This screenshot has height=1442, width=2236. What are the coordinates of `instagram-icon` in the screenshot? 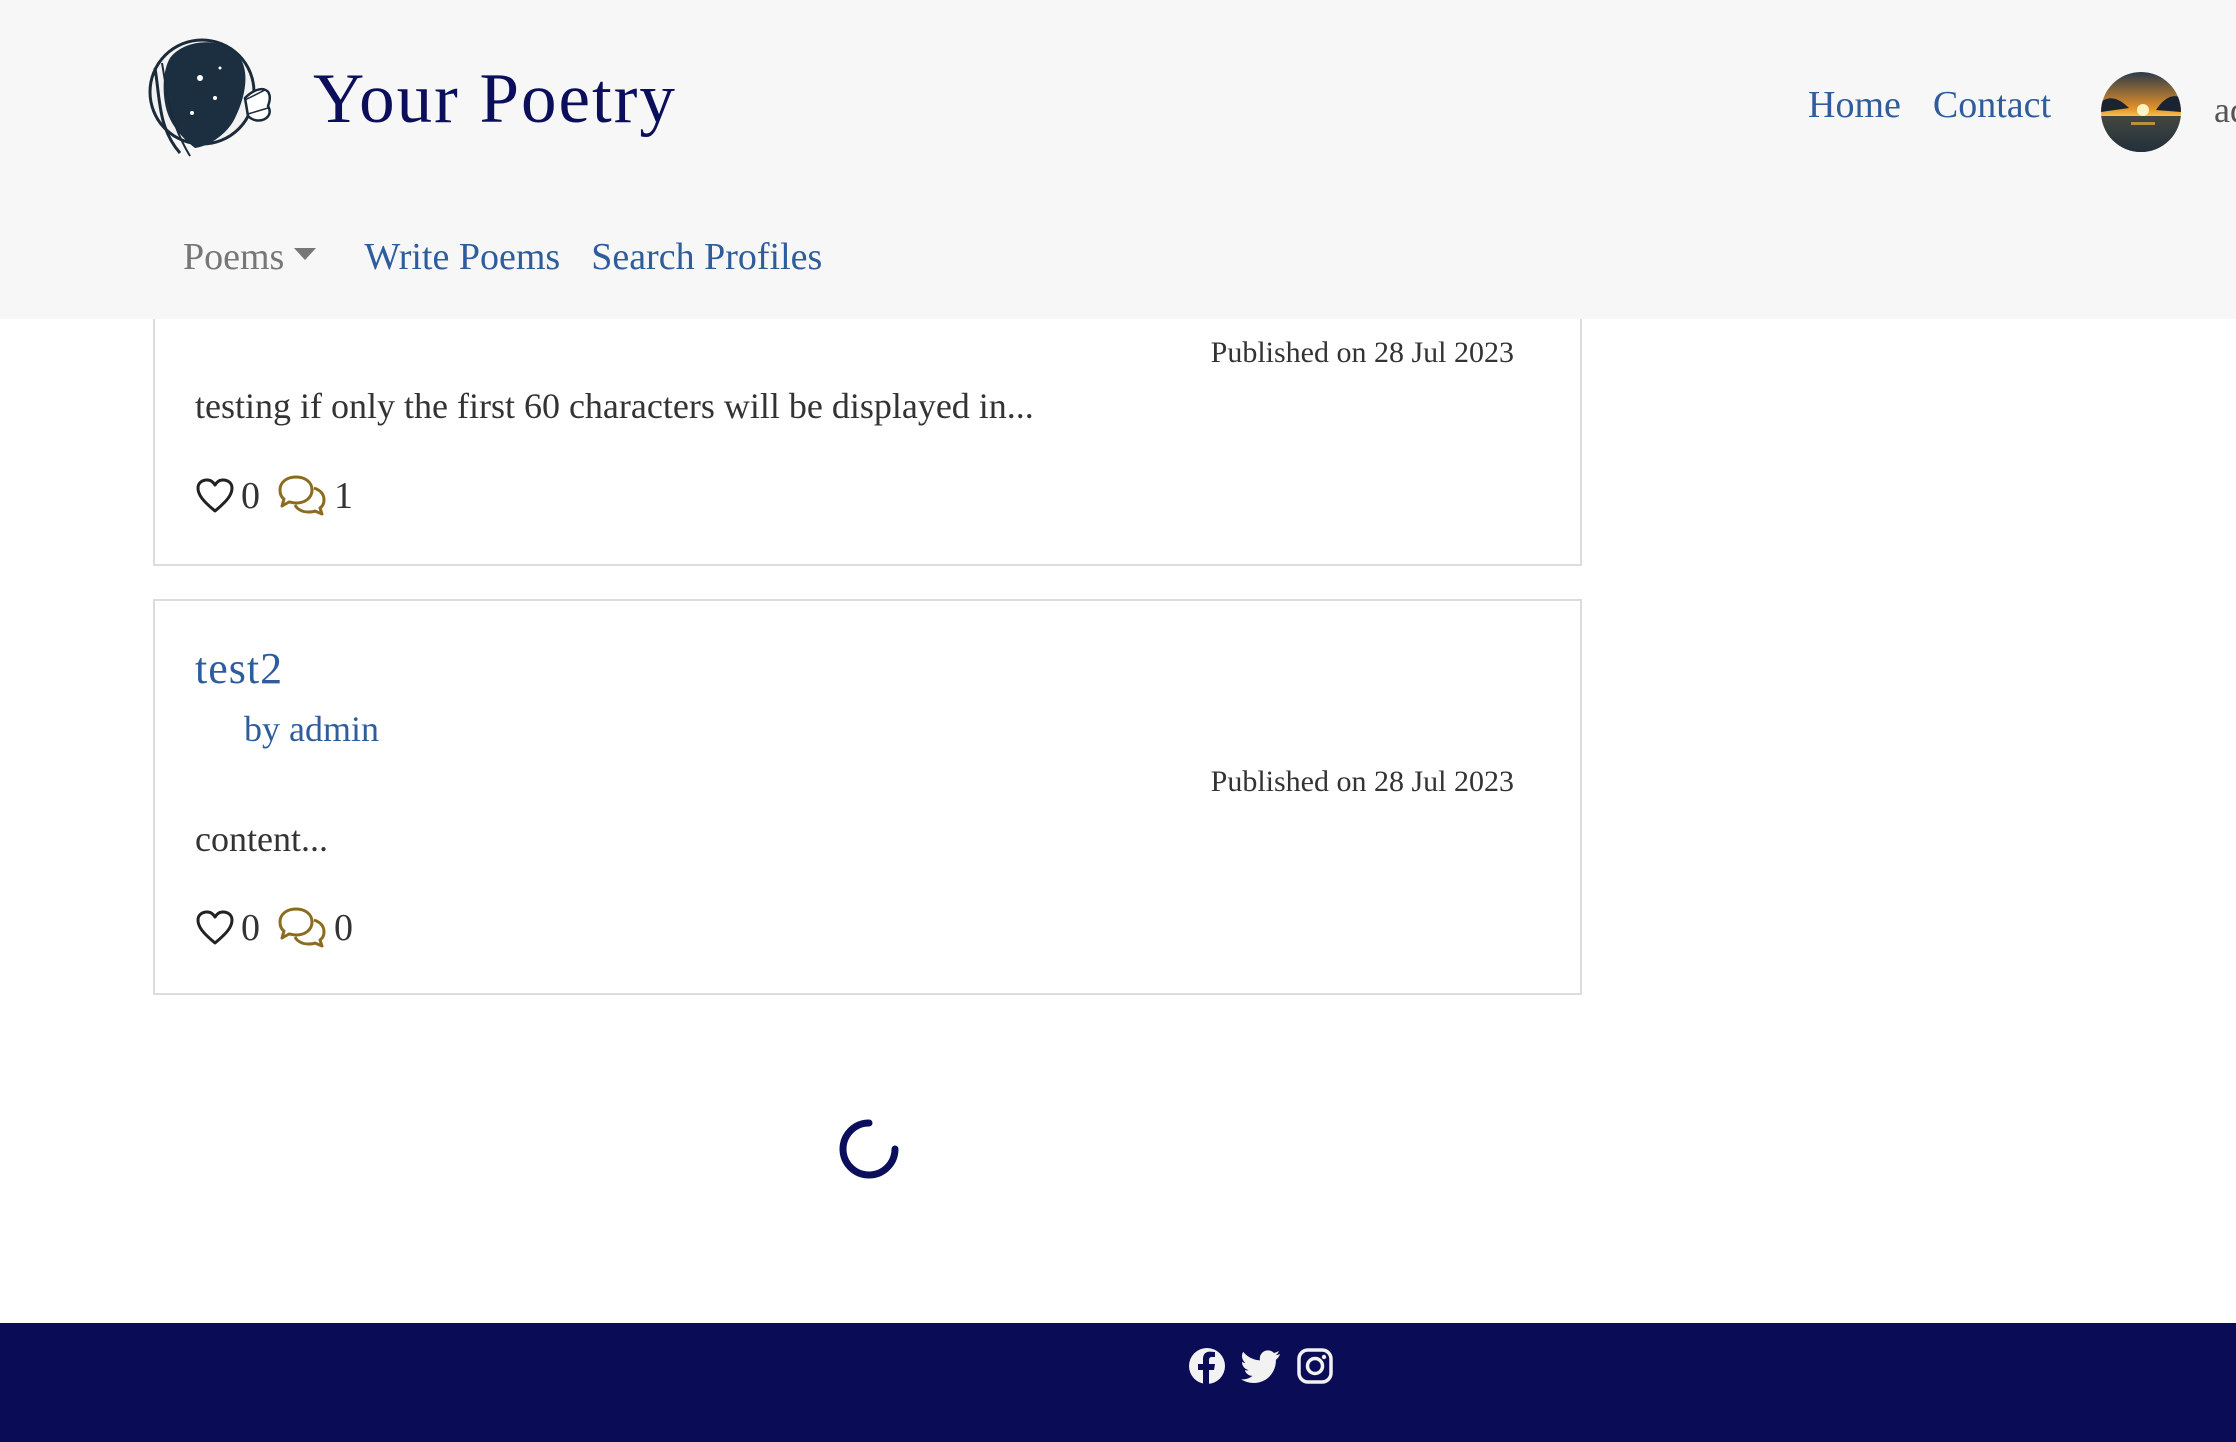 It's located at (1315, 1366).